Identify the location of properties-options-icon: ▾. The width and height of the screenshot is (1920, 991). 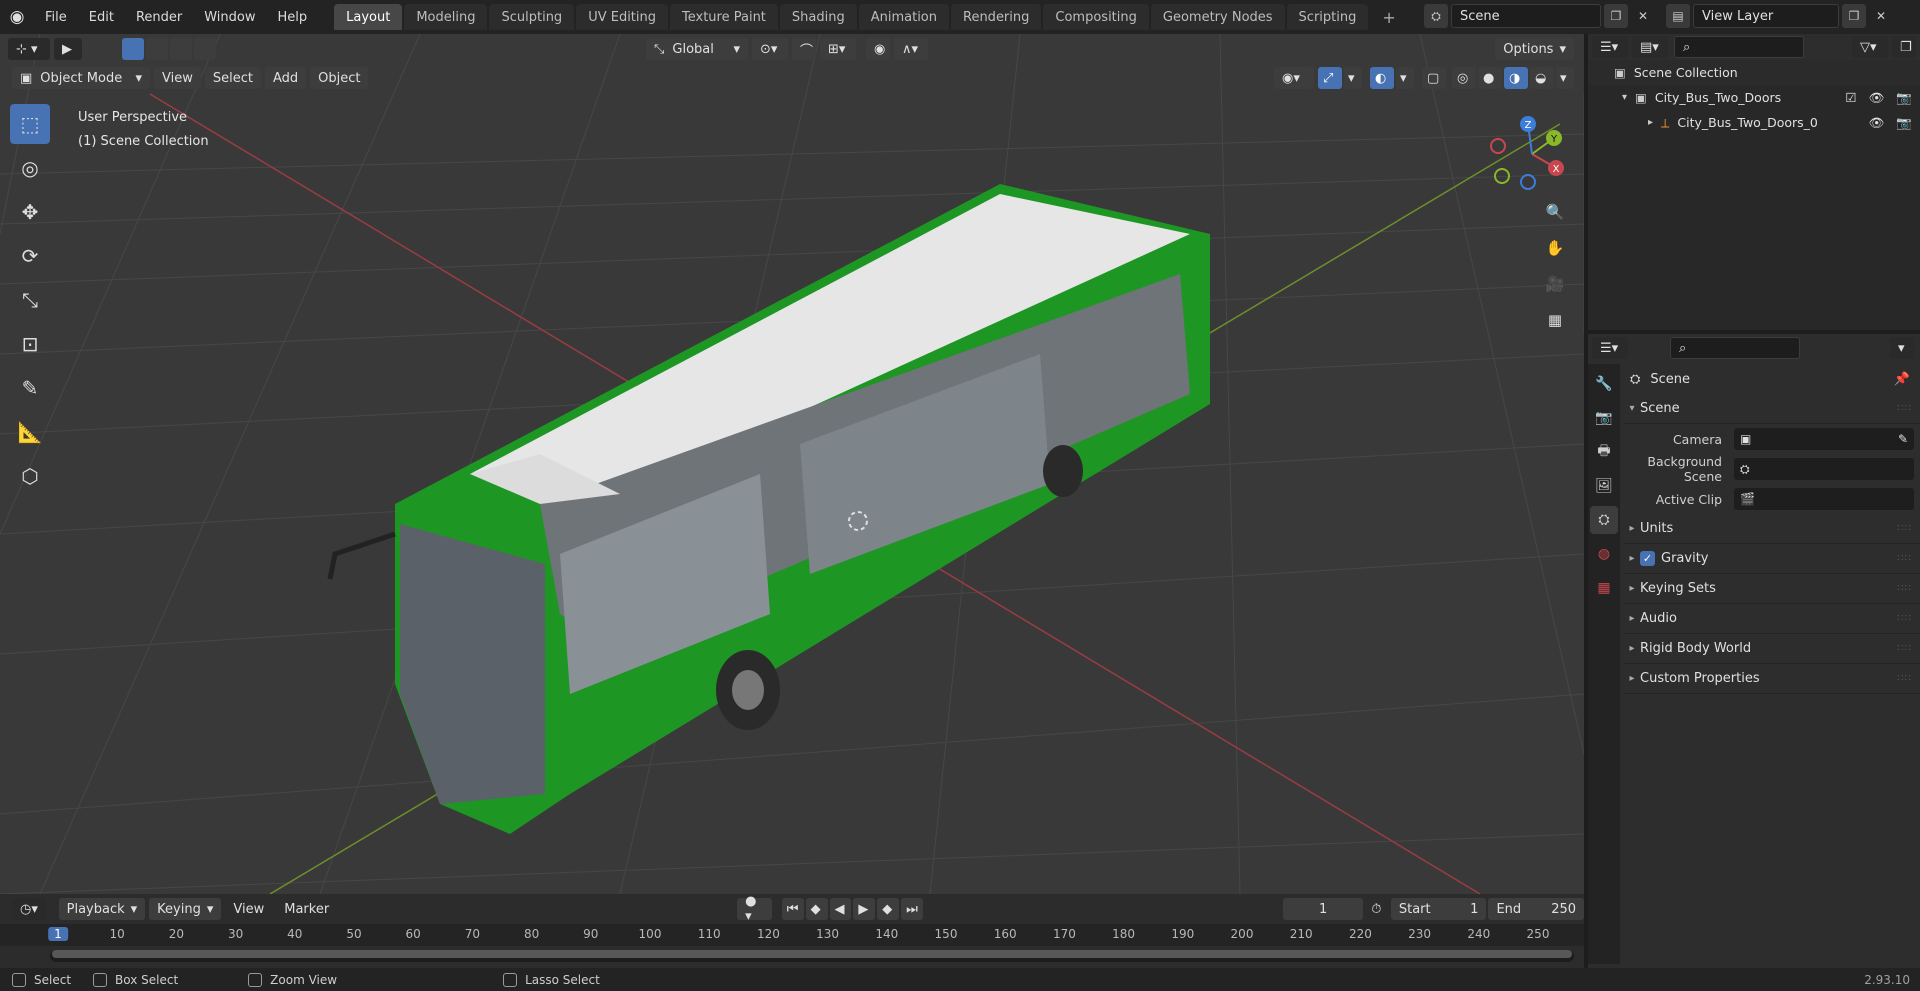
(1902, 348).